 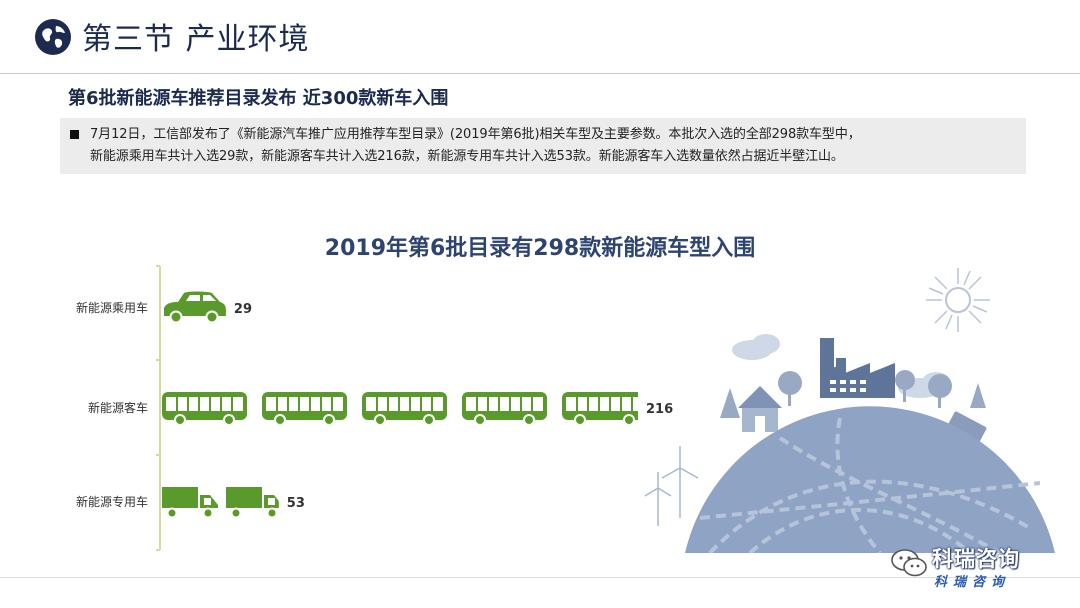 What do you see at coordinates (760, 409) in the screenshot?
I see `house-icon` at bounding box center [760, 409].